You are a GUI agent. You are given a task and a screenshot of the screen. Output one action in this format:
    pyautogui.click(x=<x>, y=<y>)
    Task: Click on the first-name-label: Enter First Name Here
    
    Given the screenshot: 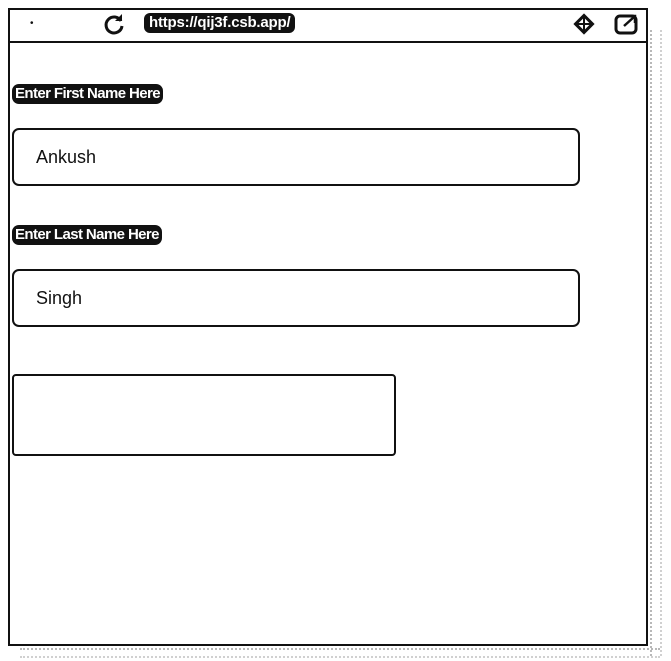 What is the action you would take?
    pyautogui.click(x=87, y=94)
    